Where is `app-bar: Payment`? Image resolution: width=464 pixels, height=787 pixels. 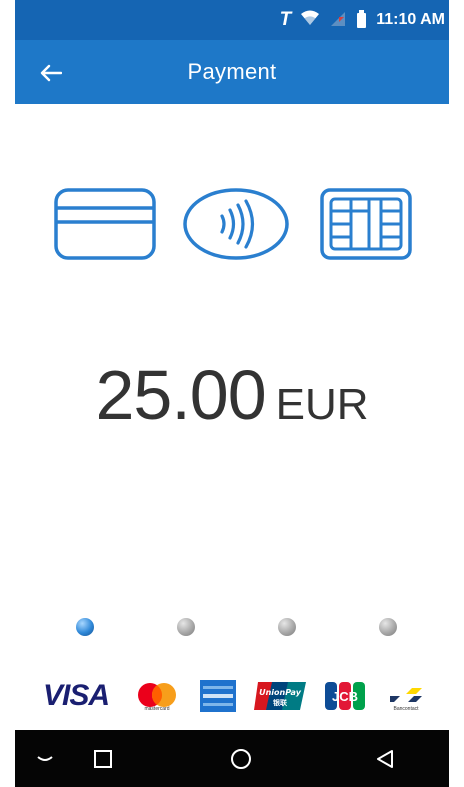 app-bar: Payment is located at coordinates (232, 72).